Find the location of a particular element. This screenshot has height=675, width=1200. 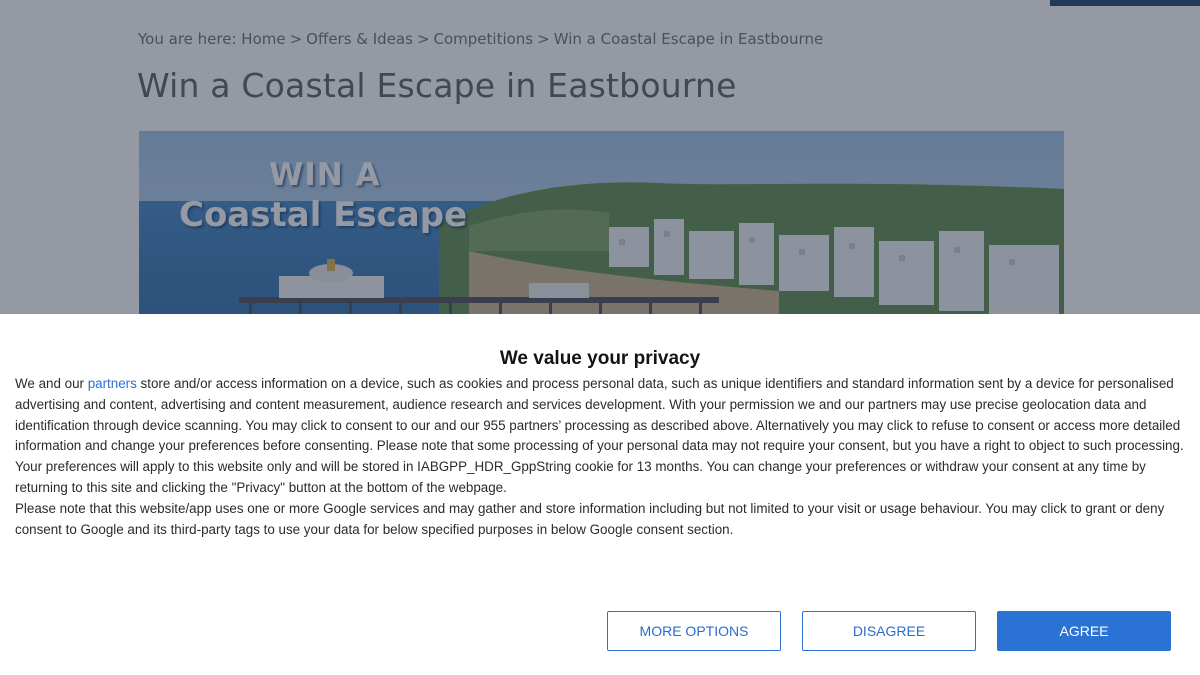

more-options-button: MORE OPTIONS is located at coordinates (694, 631).